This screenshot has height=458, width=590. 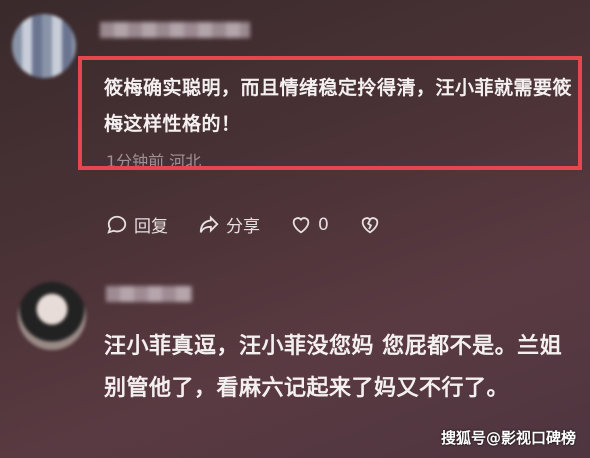 What do you see at coordinates (333, 367) in the screenshot?
I see `comment-text: 汪小菲真逗，汪小菲没您妈 您屁都不是。兰姐别管他了，看麻六记起来了妈又不行了。` at bounding box center [333, 367].